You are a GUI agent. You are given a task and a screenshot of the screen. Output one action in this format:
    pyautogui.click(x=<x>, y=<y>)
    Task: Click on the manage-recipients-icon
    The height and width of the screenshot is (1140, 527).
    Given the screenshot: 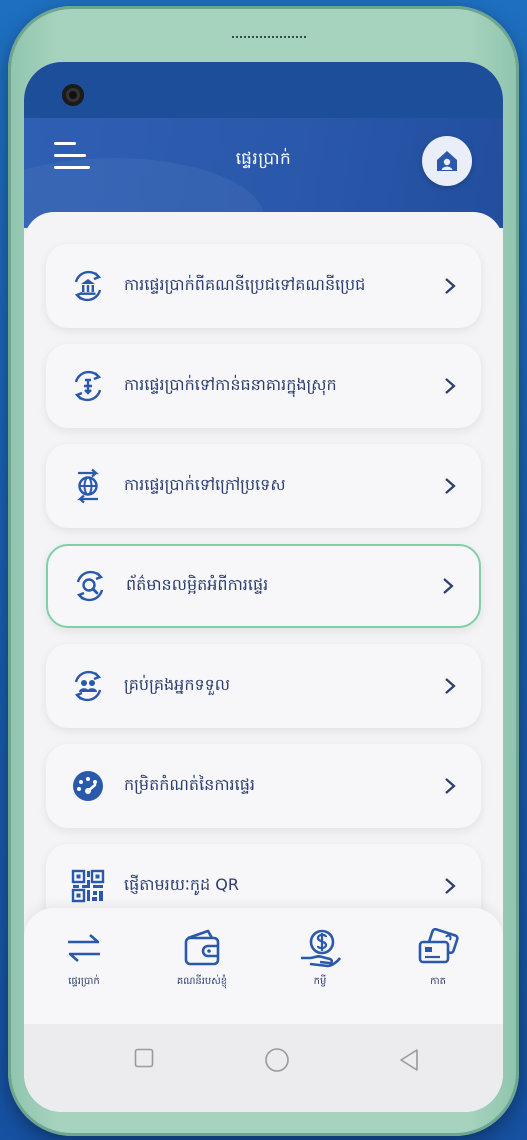 What is the action you would take?
    pyautogui.click(x=88, y=686)
    